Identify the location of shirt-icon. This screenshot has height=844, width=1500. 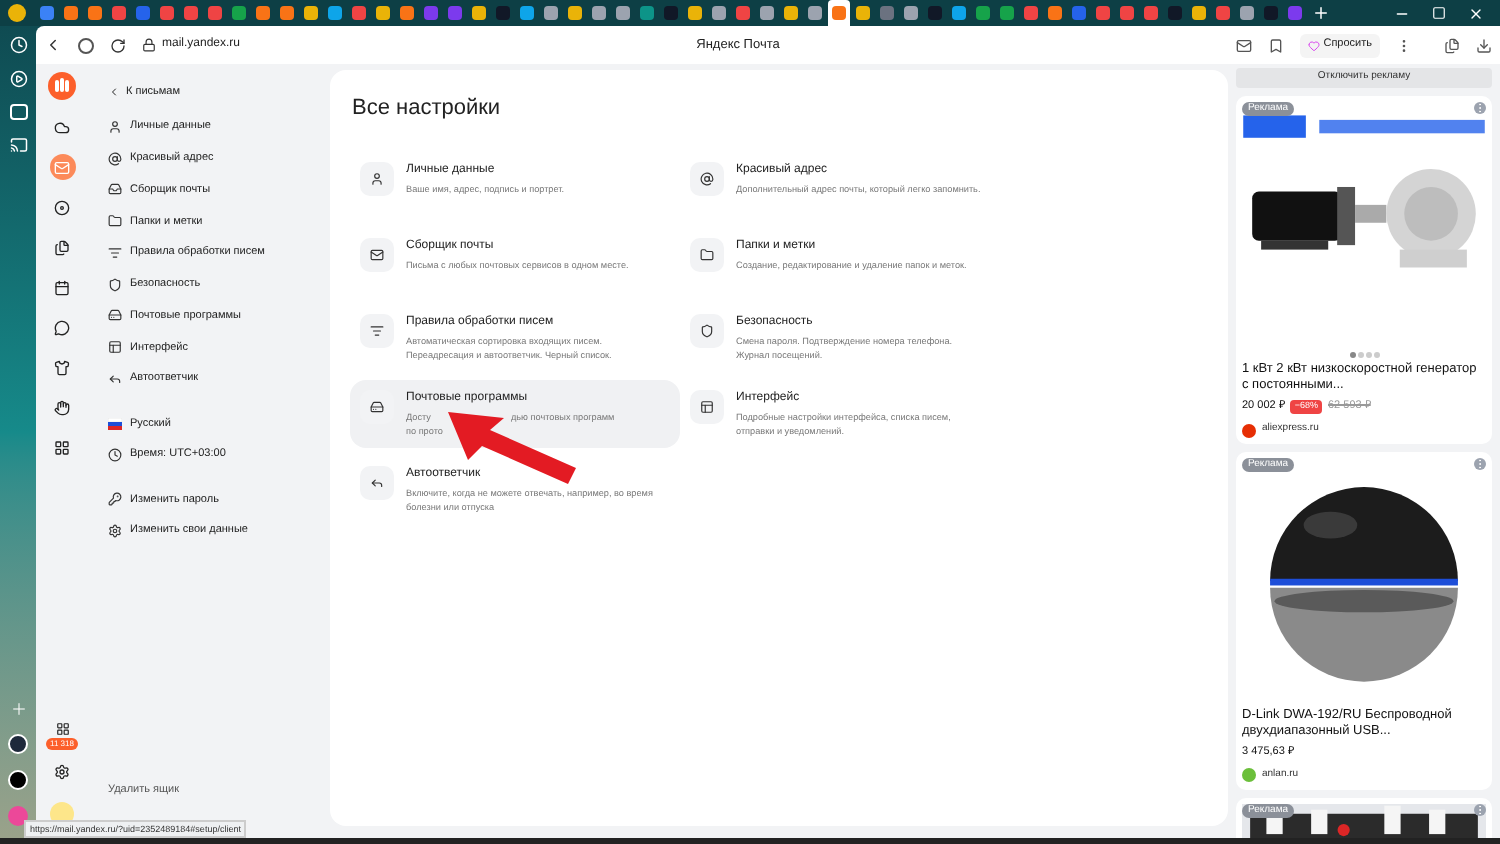
(62, 367).